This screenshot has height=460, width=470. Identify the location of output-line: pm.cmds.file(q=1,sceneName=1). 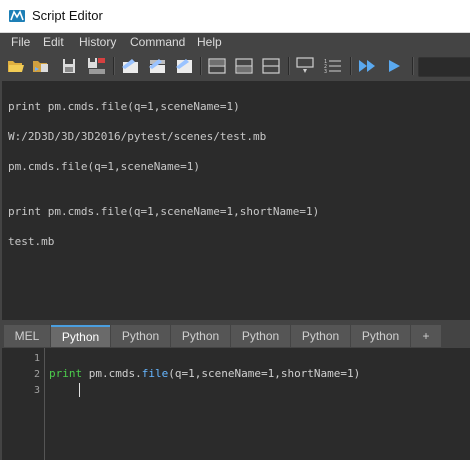
(104, 166).